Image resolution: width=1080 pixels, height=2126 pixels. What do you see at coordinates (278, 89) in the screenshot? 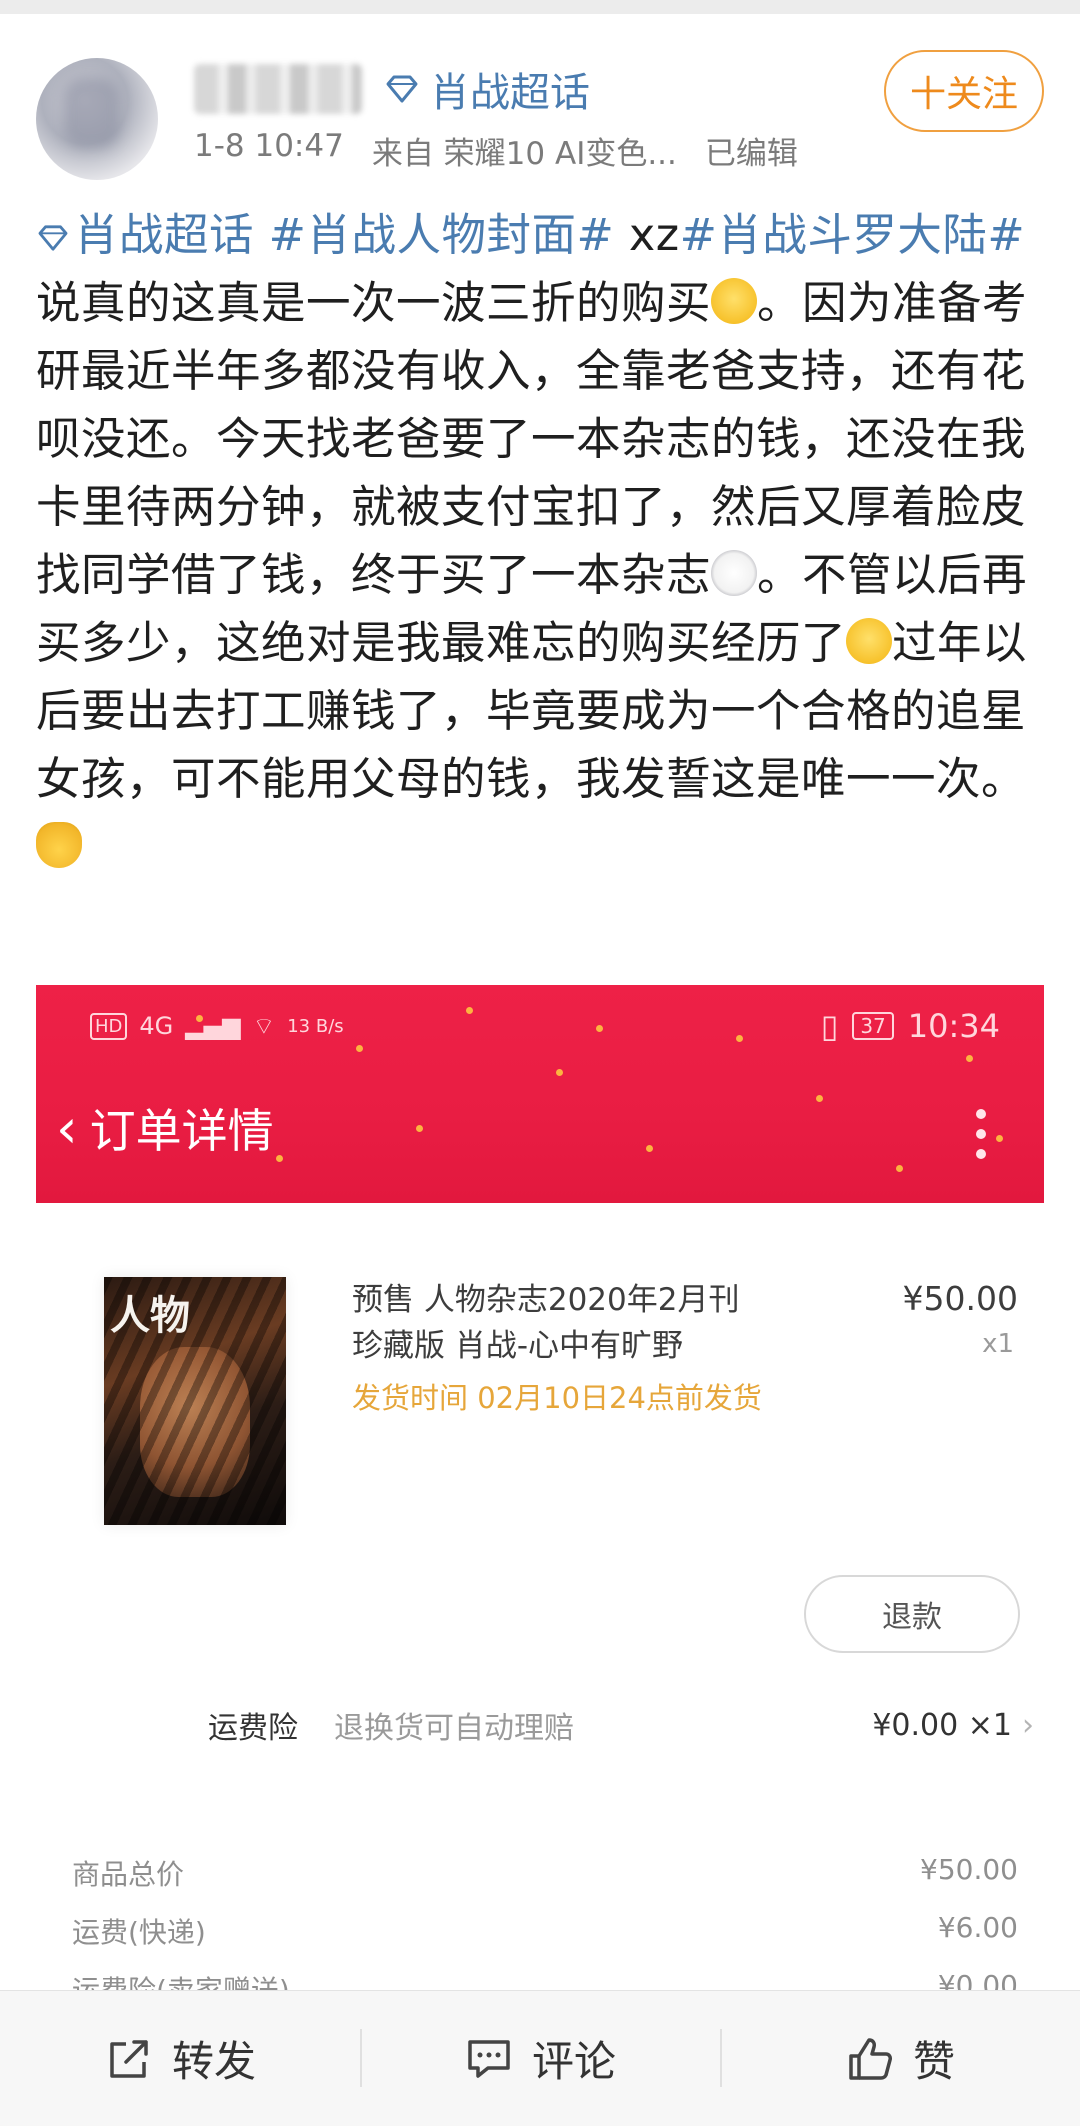
I see `username-blurred` at bounding box center [278, 89].